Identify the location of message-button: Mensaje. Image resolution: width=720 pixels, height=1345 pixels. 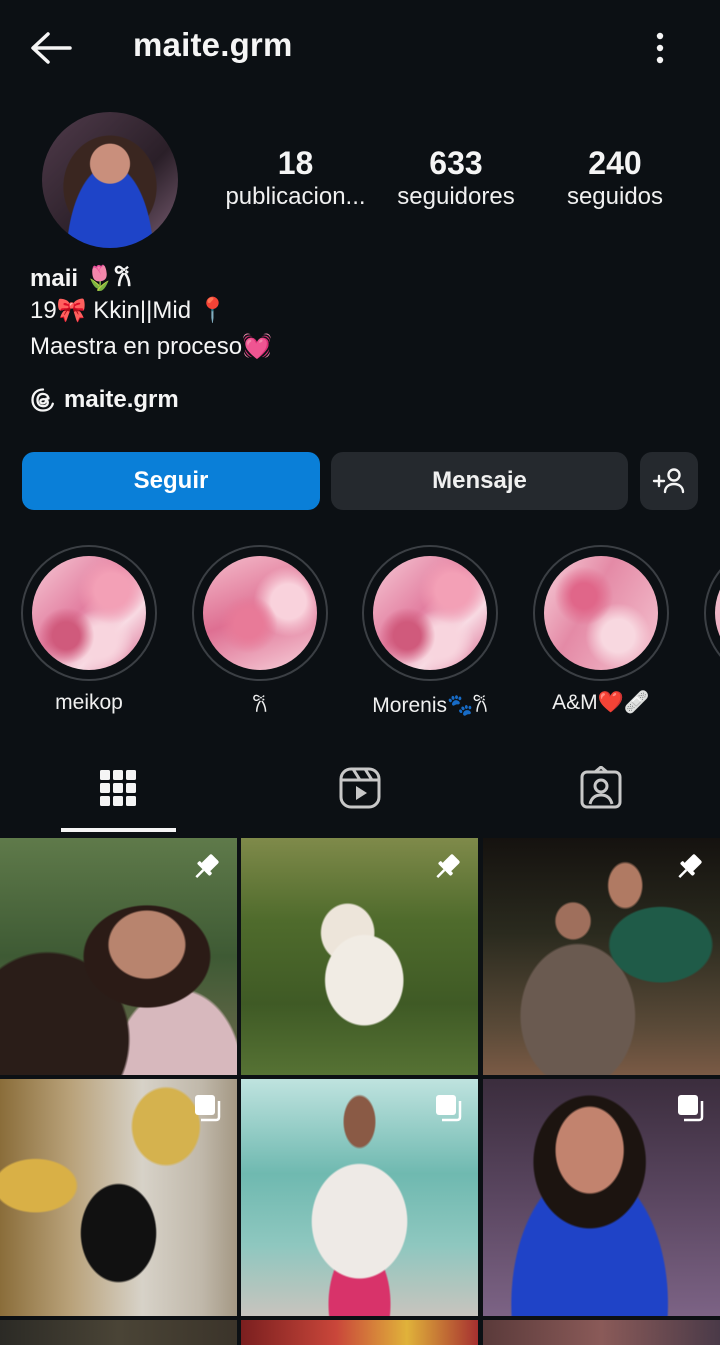
(479, 481).